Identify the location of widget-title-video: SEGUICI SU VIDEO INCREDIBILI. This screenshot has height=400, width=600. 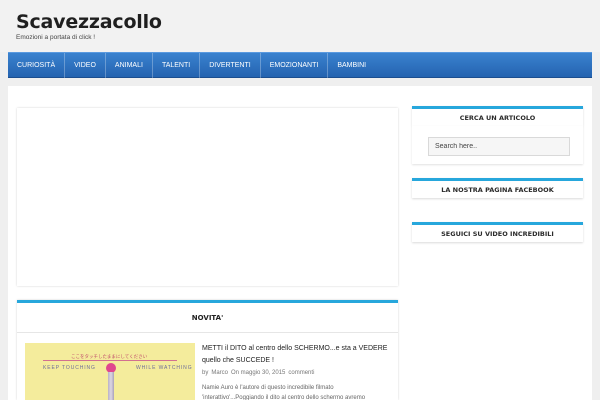
(497, 232).